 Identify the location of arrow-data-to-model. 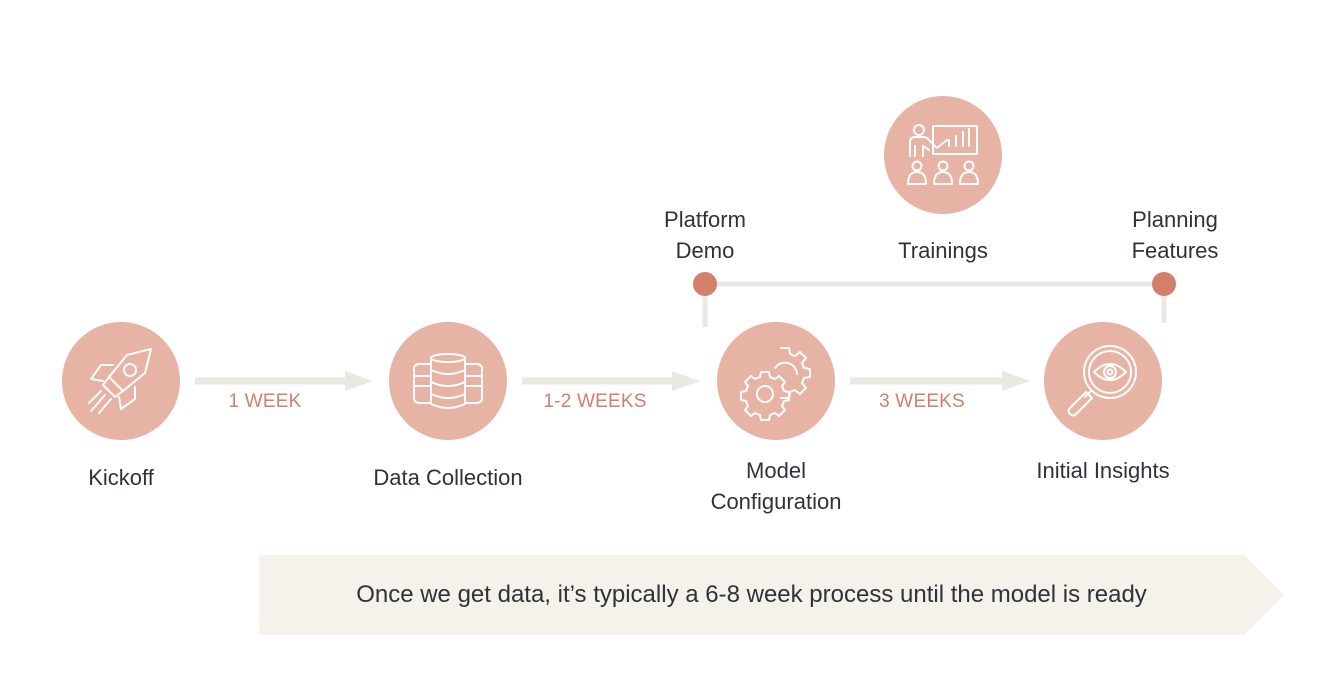
(611, 381).